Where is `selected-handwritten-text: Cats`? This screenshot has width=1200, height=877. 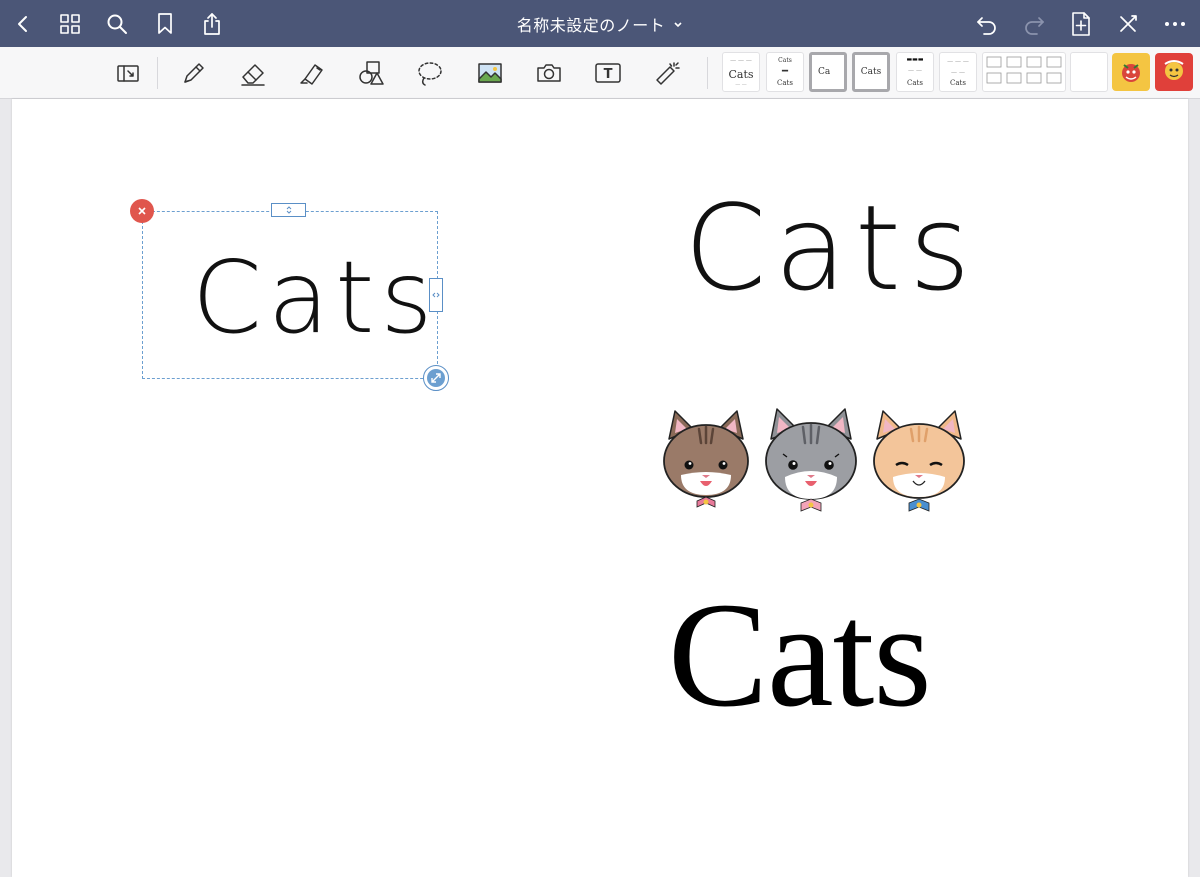
selected-handwritten-text: Cats is located at coordinates (315, 297).